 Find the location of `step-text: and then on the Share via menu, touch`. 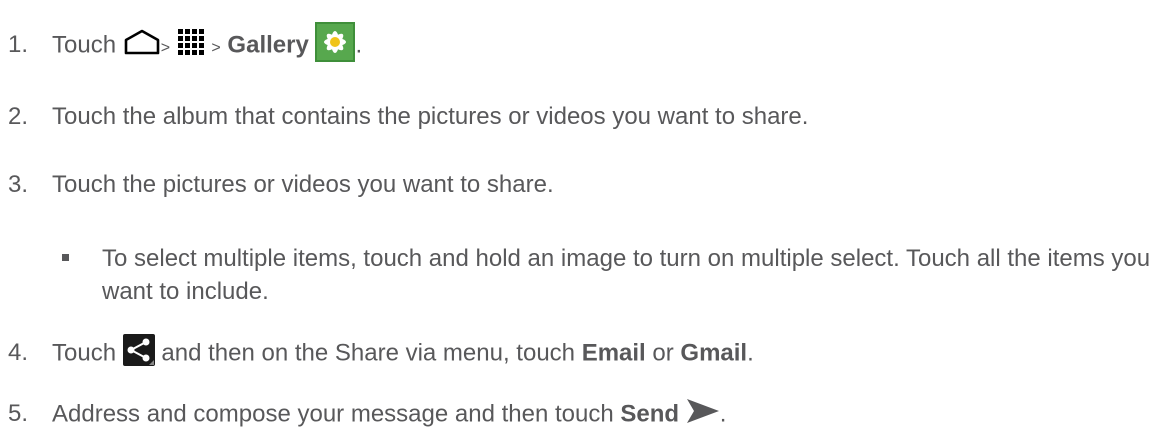

step-text: and then on the Share via menu, touch is located at coordinates (368, 353).